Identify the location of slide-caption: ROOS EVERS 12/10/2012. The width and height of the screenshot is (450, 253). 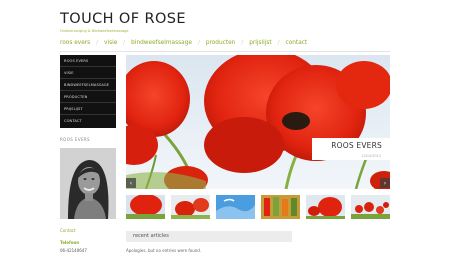
(351, 149).